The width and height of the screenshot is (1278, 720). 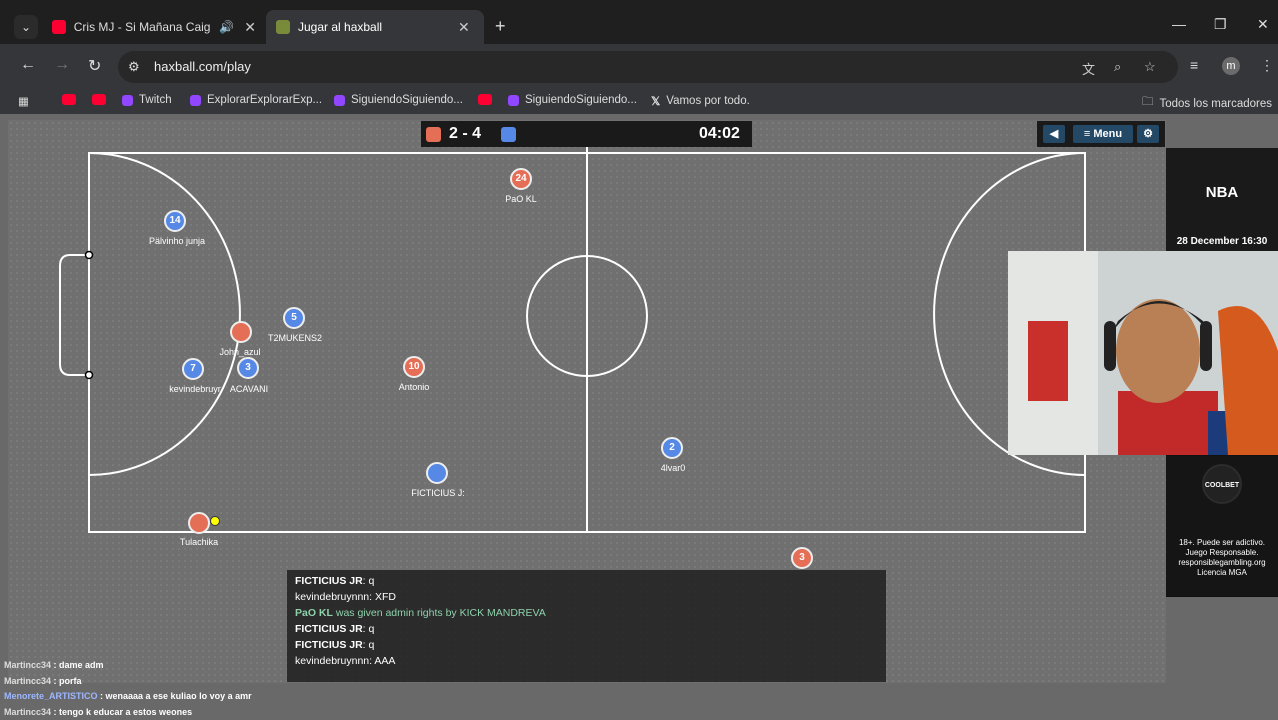 What do you see at coordinates (656, 102) in the screenshot?
I see `x-icon: 𝕏` at bounding box center [656, 102].